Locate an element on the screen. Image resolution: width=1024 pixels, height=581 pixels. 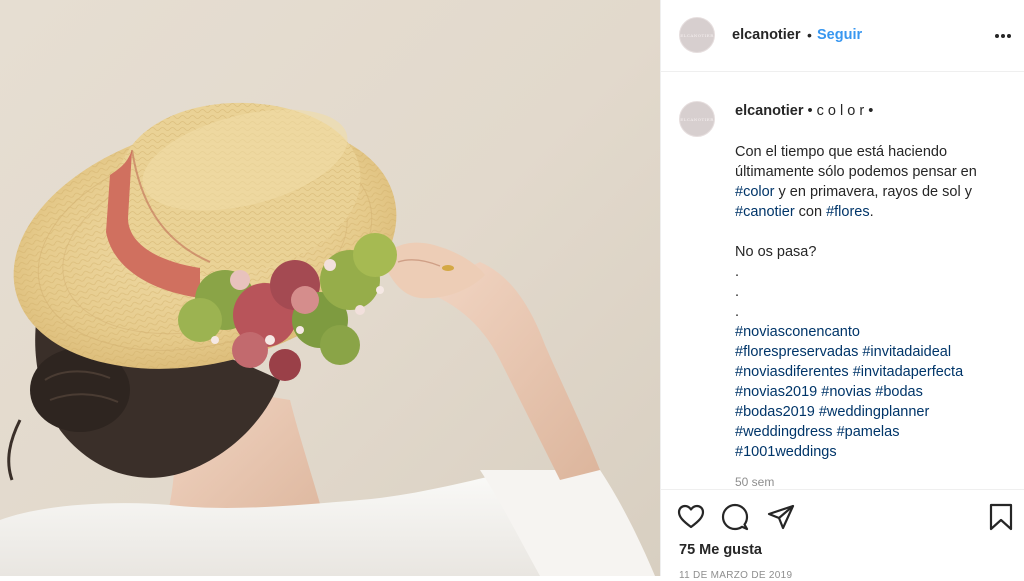
like-button is located at coordinates (691, 517).